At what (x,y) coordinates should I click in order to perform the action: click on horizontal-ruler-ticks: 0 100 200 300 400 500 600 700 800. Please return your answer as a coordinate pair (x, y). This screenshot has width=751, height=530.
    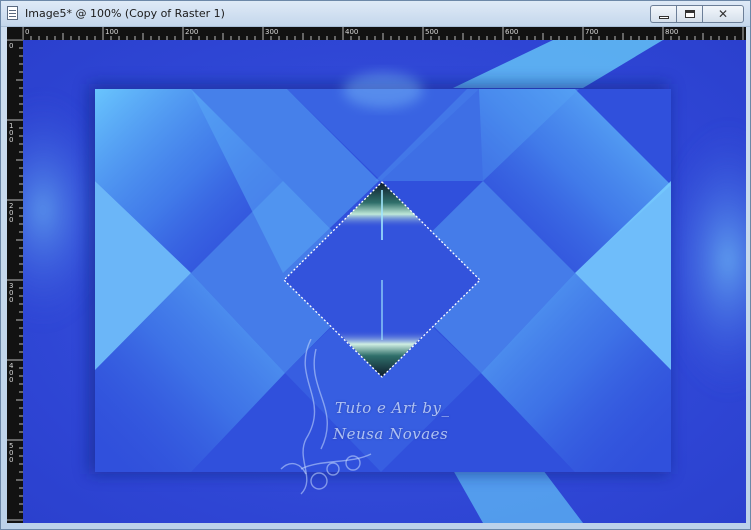
    Looking at the image, I should click on (383, 33).